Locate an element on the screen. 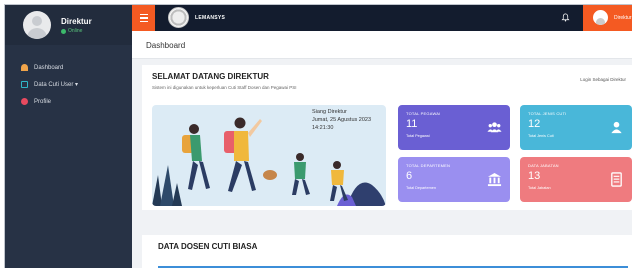  sidebar-item-dashboard: Dashboard is located at coordinates (68, 67).